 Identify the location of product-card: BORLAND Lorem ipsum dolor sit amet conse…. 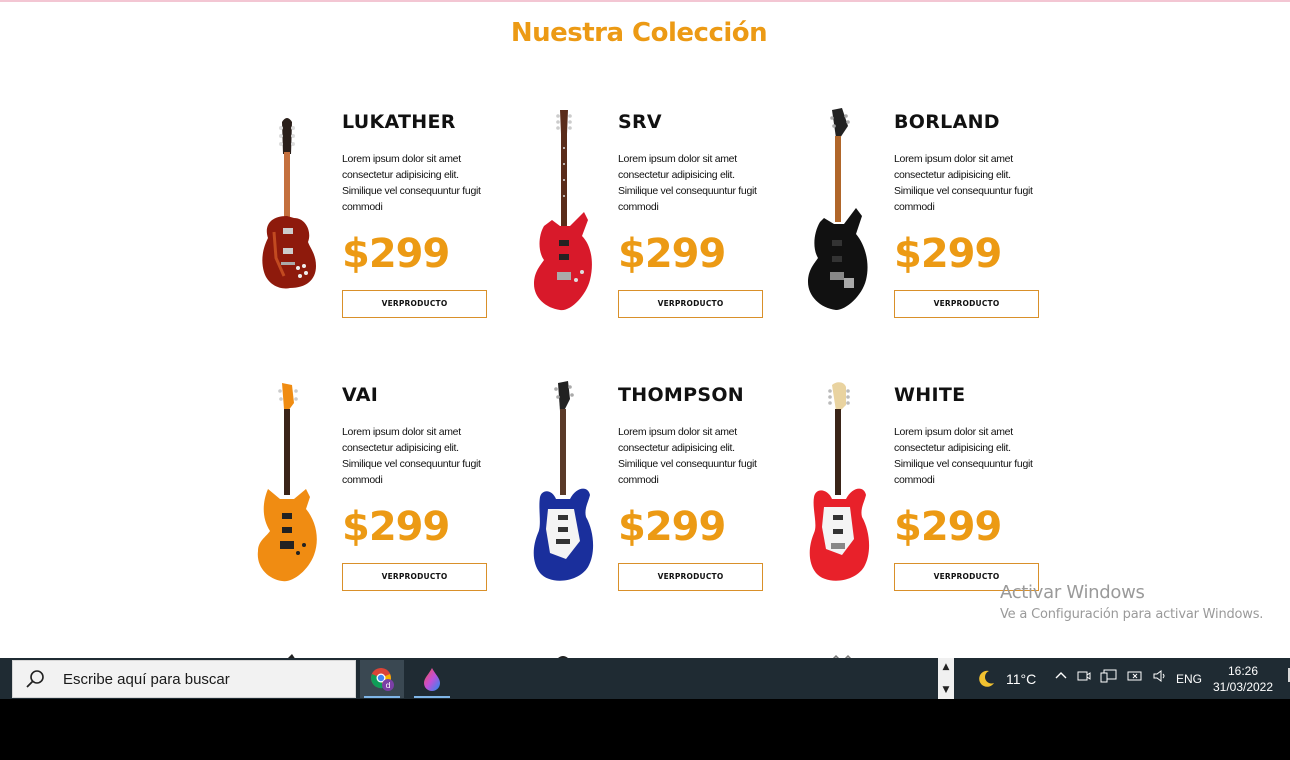
(941, 228).